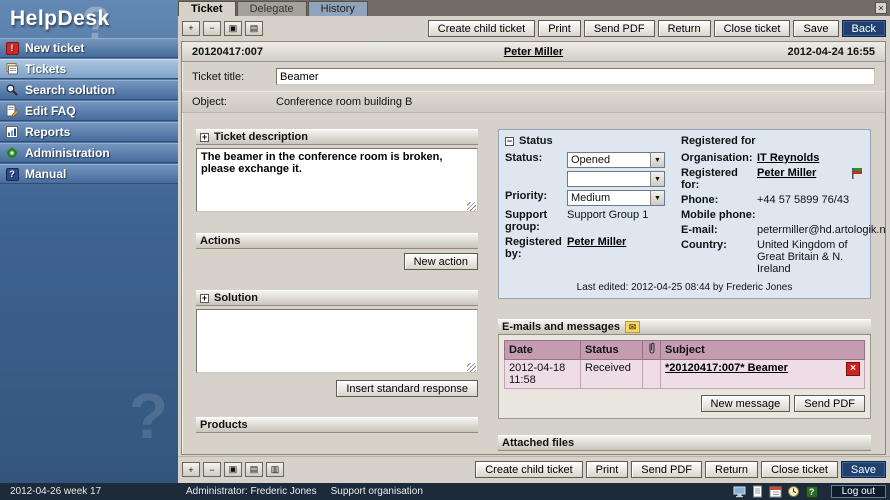  Describe the element at coordinates (481, 28) in the screenshot. I see `create-child-ticket-button: Create child ticket` at that location.